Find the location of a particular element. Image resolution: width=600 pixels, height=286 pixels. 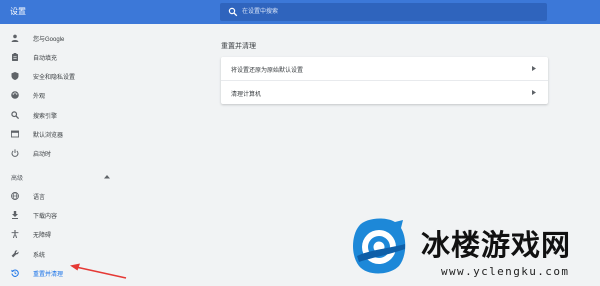

chevron-up-icon is located at coordinates (107, 176).